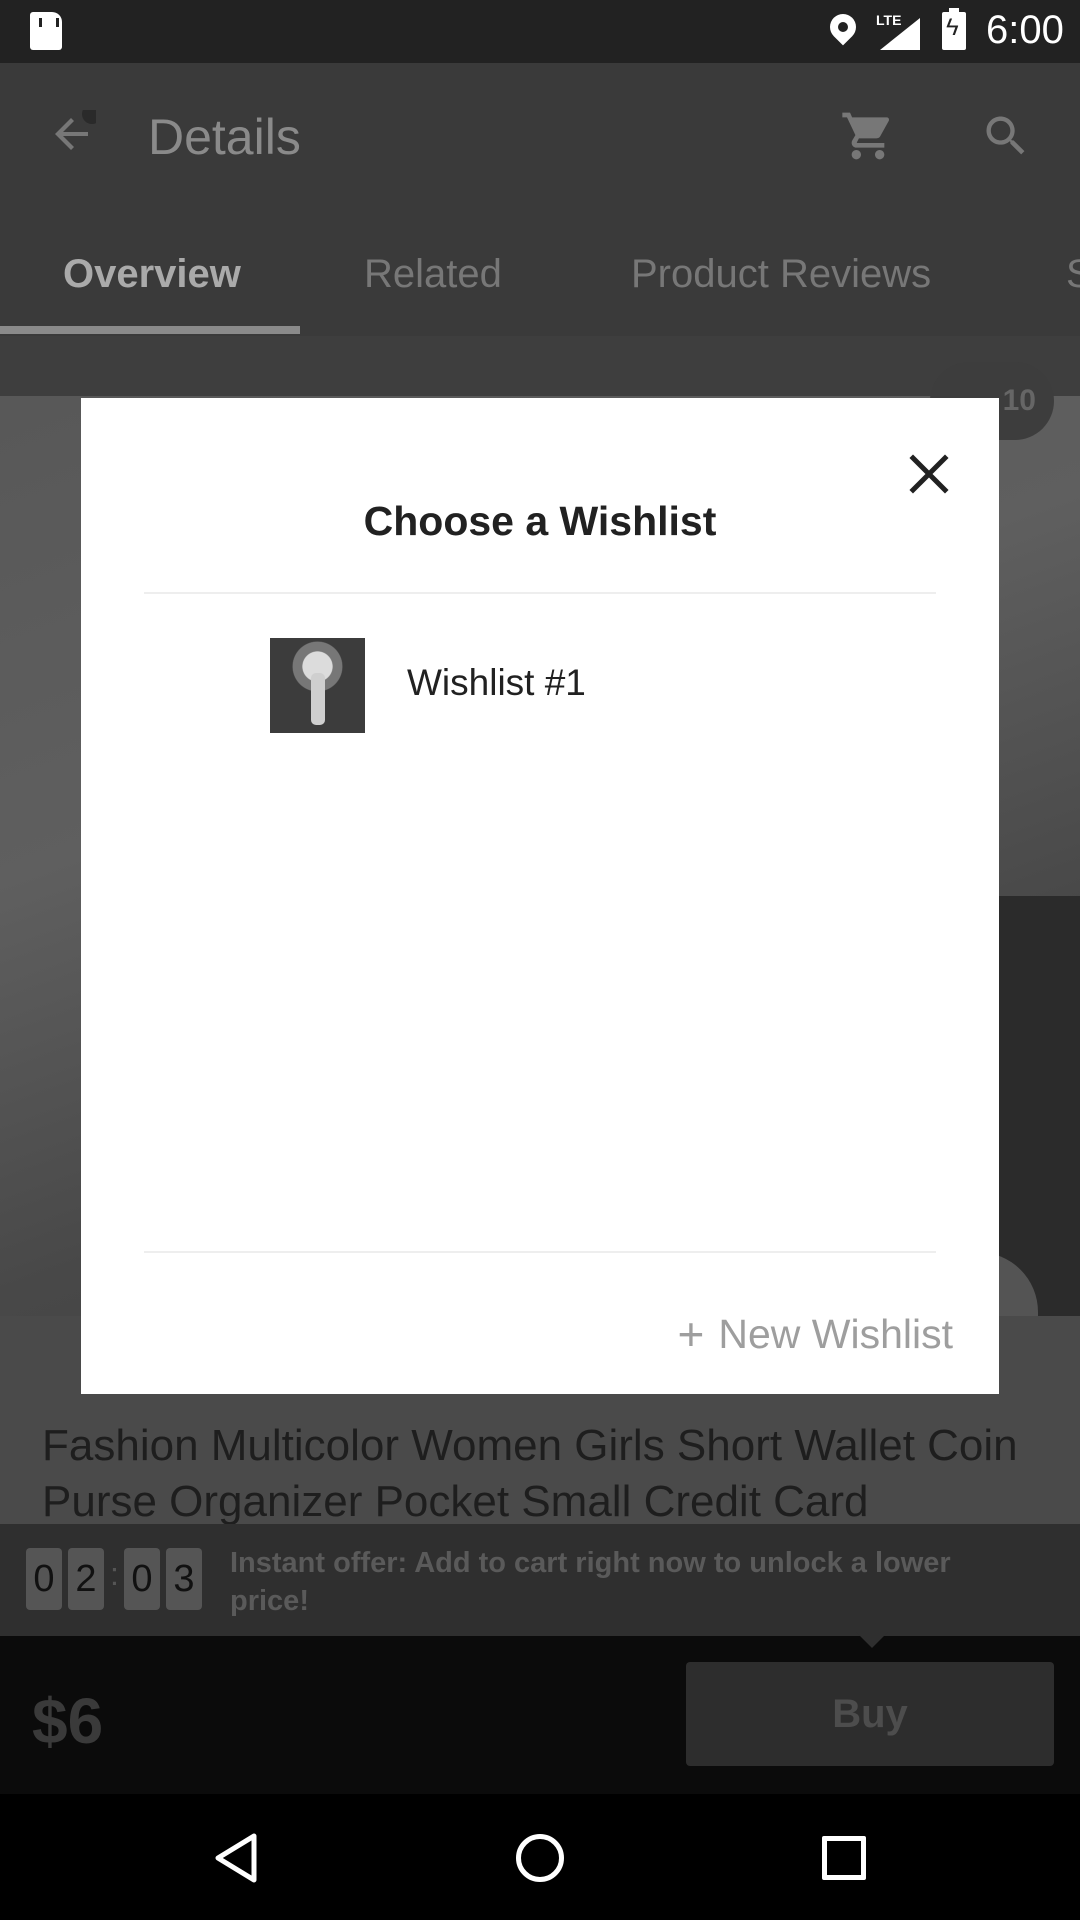  What do you see at coordinates (433, 274) in the screenshot?
I see `tab-related: Related` at bounding box center [433, 274].